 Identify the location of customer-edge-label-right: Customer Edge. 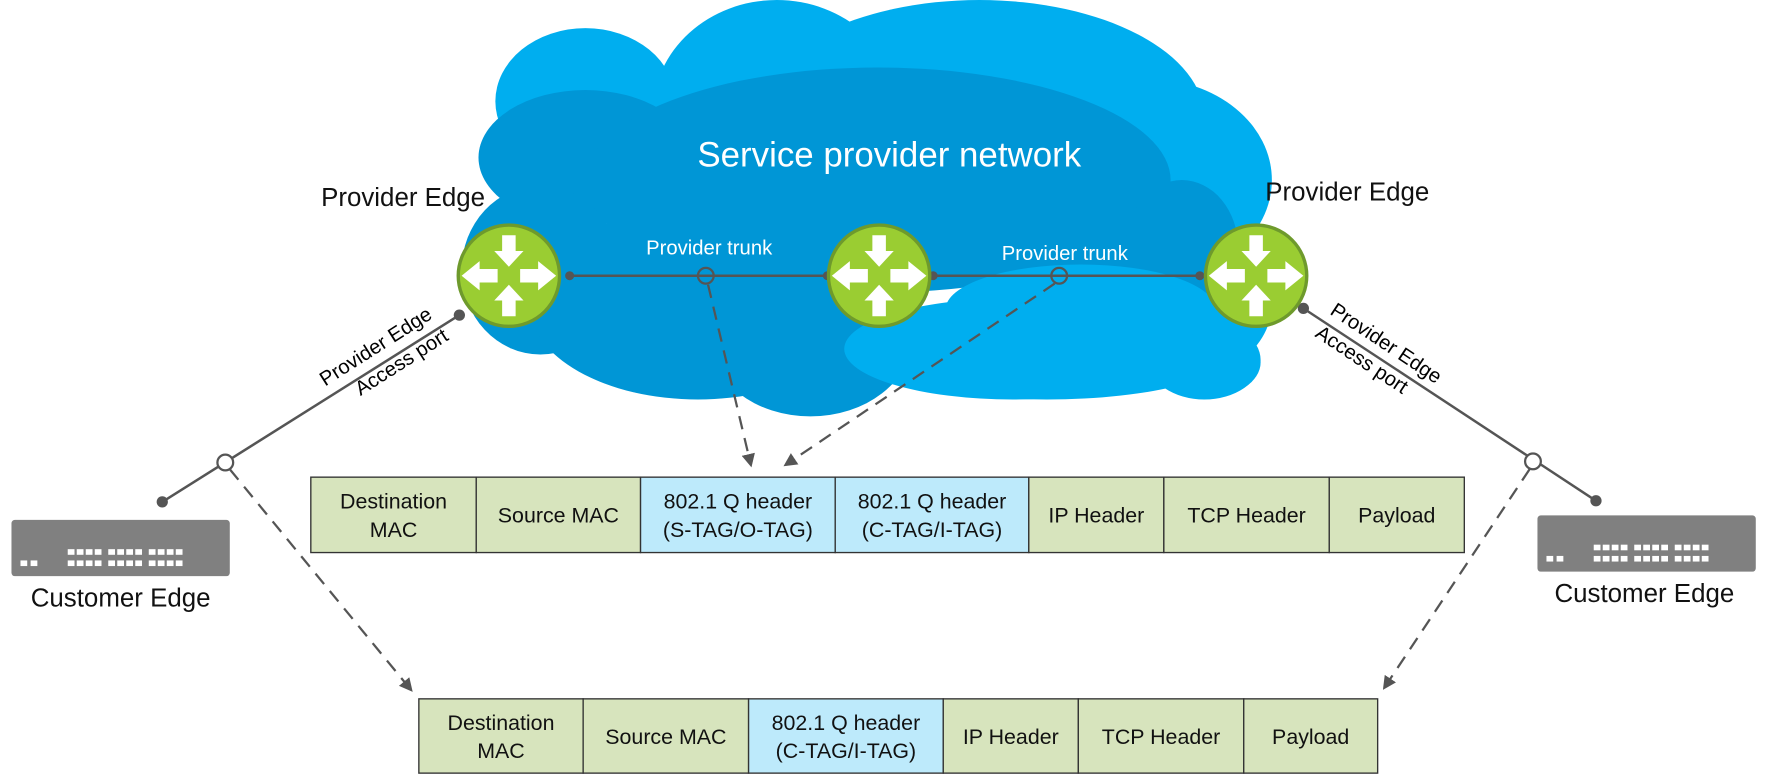
(1644, 594).